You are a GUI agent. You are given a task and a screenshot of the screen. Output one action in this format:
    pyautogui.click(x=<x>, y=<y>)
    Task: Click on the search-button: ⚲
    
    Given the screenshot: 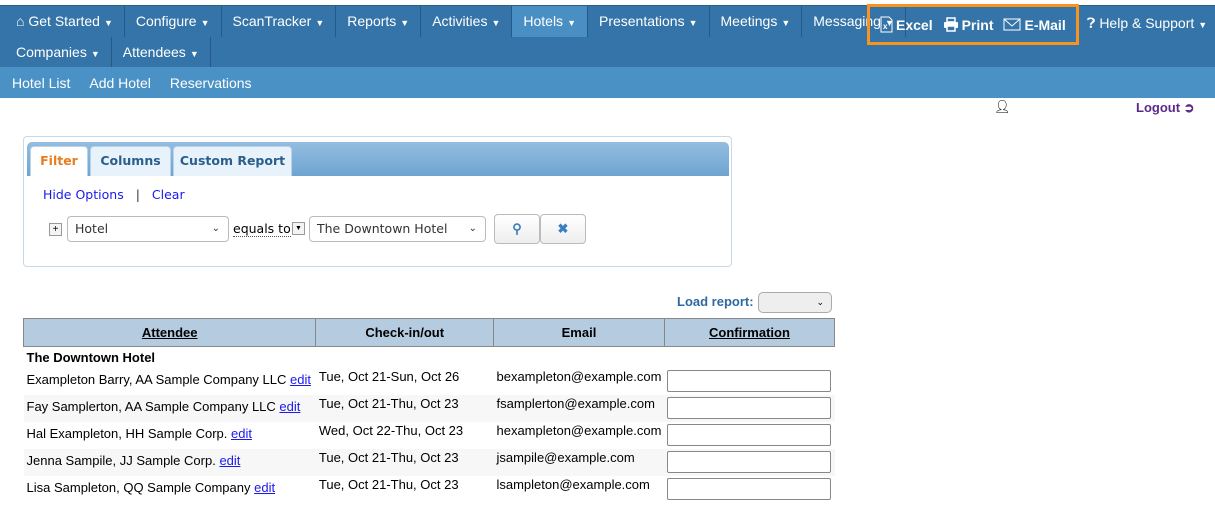 What is the action you would take?
    pyautogui.click(x=517, y=229)
    